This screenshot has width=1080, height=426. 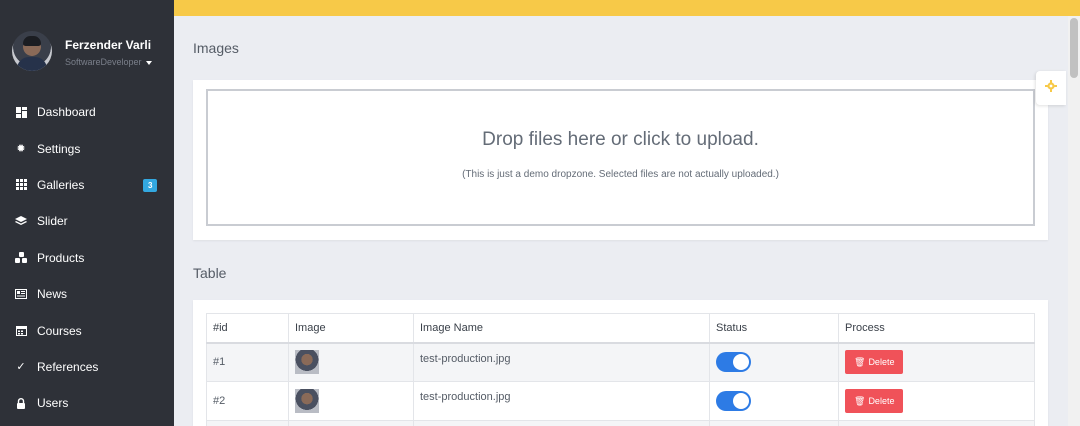 What do you see at coordinates (627, 8) in the screenshot?
I see `top-bar` at bounding box center [627, 8].